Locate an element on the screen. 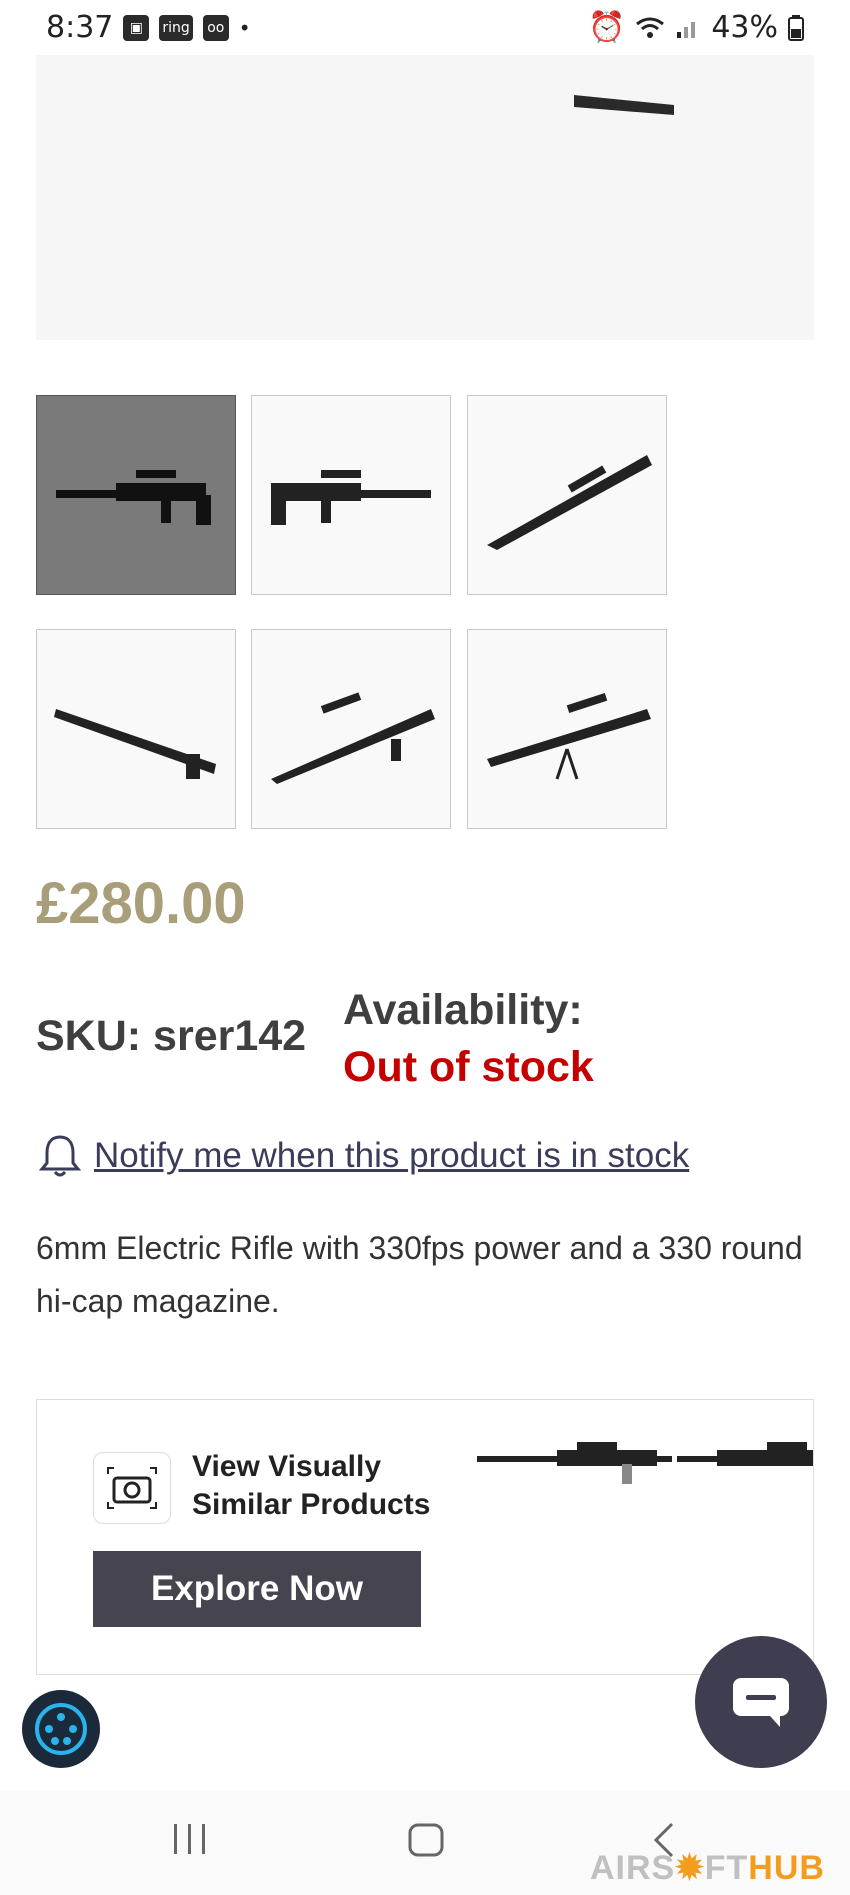 Image resolution: width=850 pixels, height=1895 pixels. ring-icon: ring is located at coordinates (176, 27).